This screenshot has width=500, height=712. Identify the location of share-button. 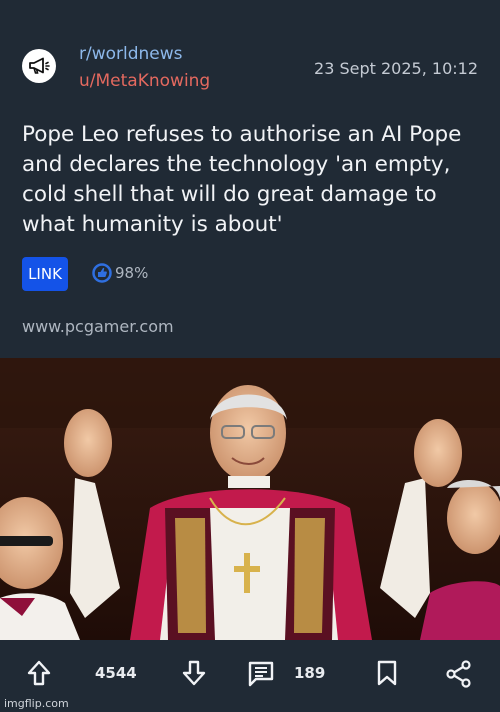
(459, 674).